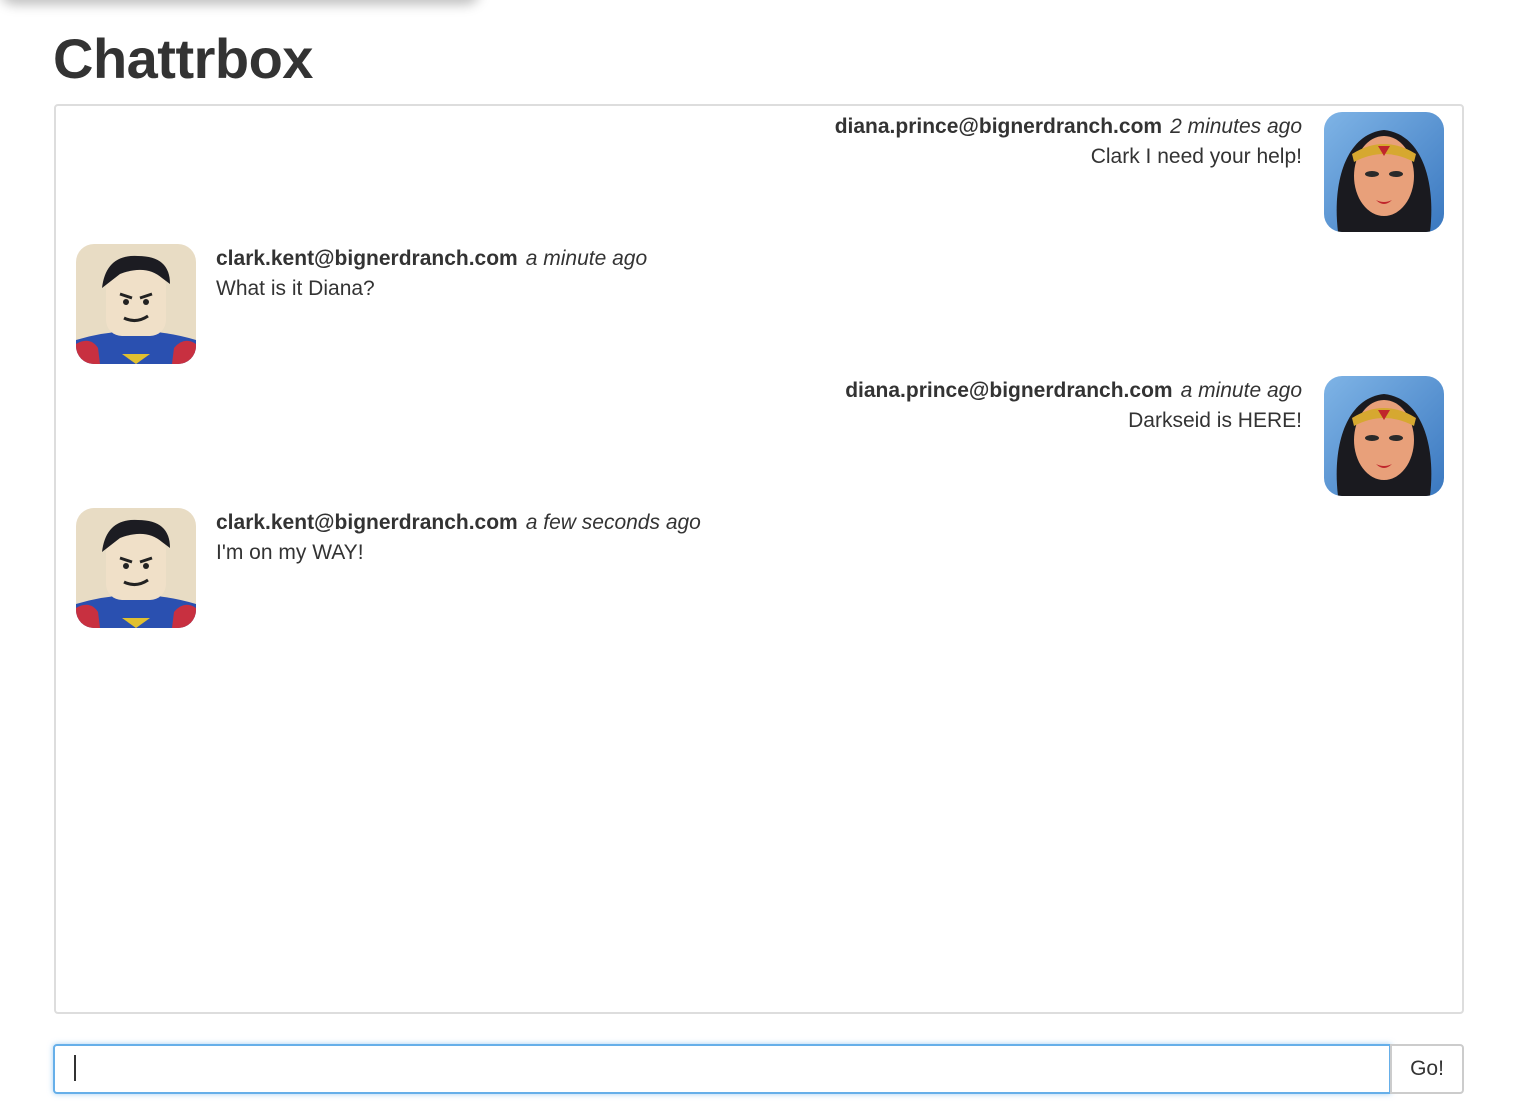 This screenshot has height=1108, width=1514. I want to click on message-time: a few seconds ago, so click(613, 522).